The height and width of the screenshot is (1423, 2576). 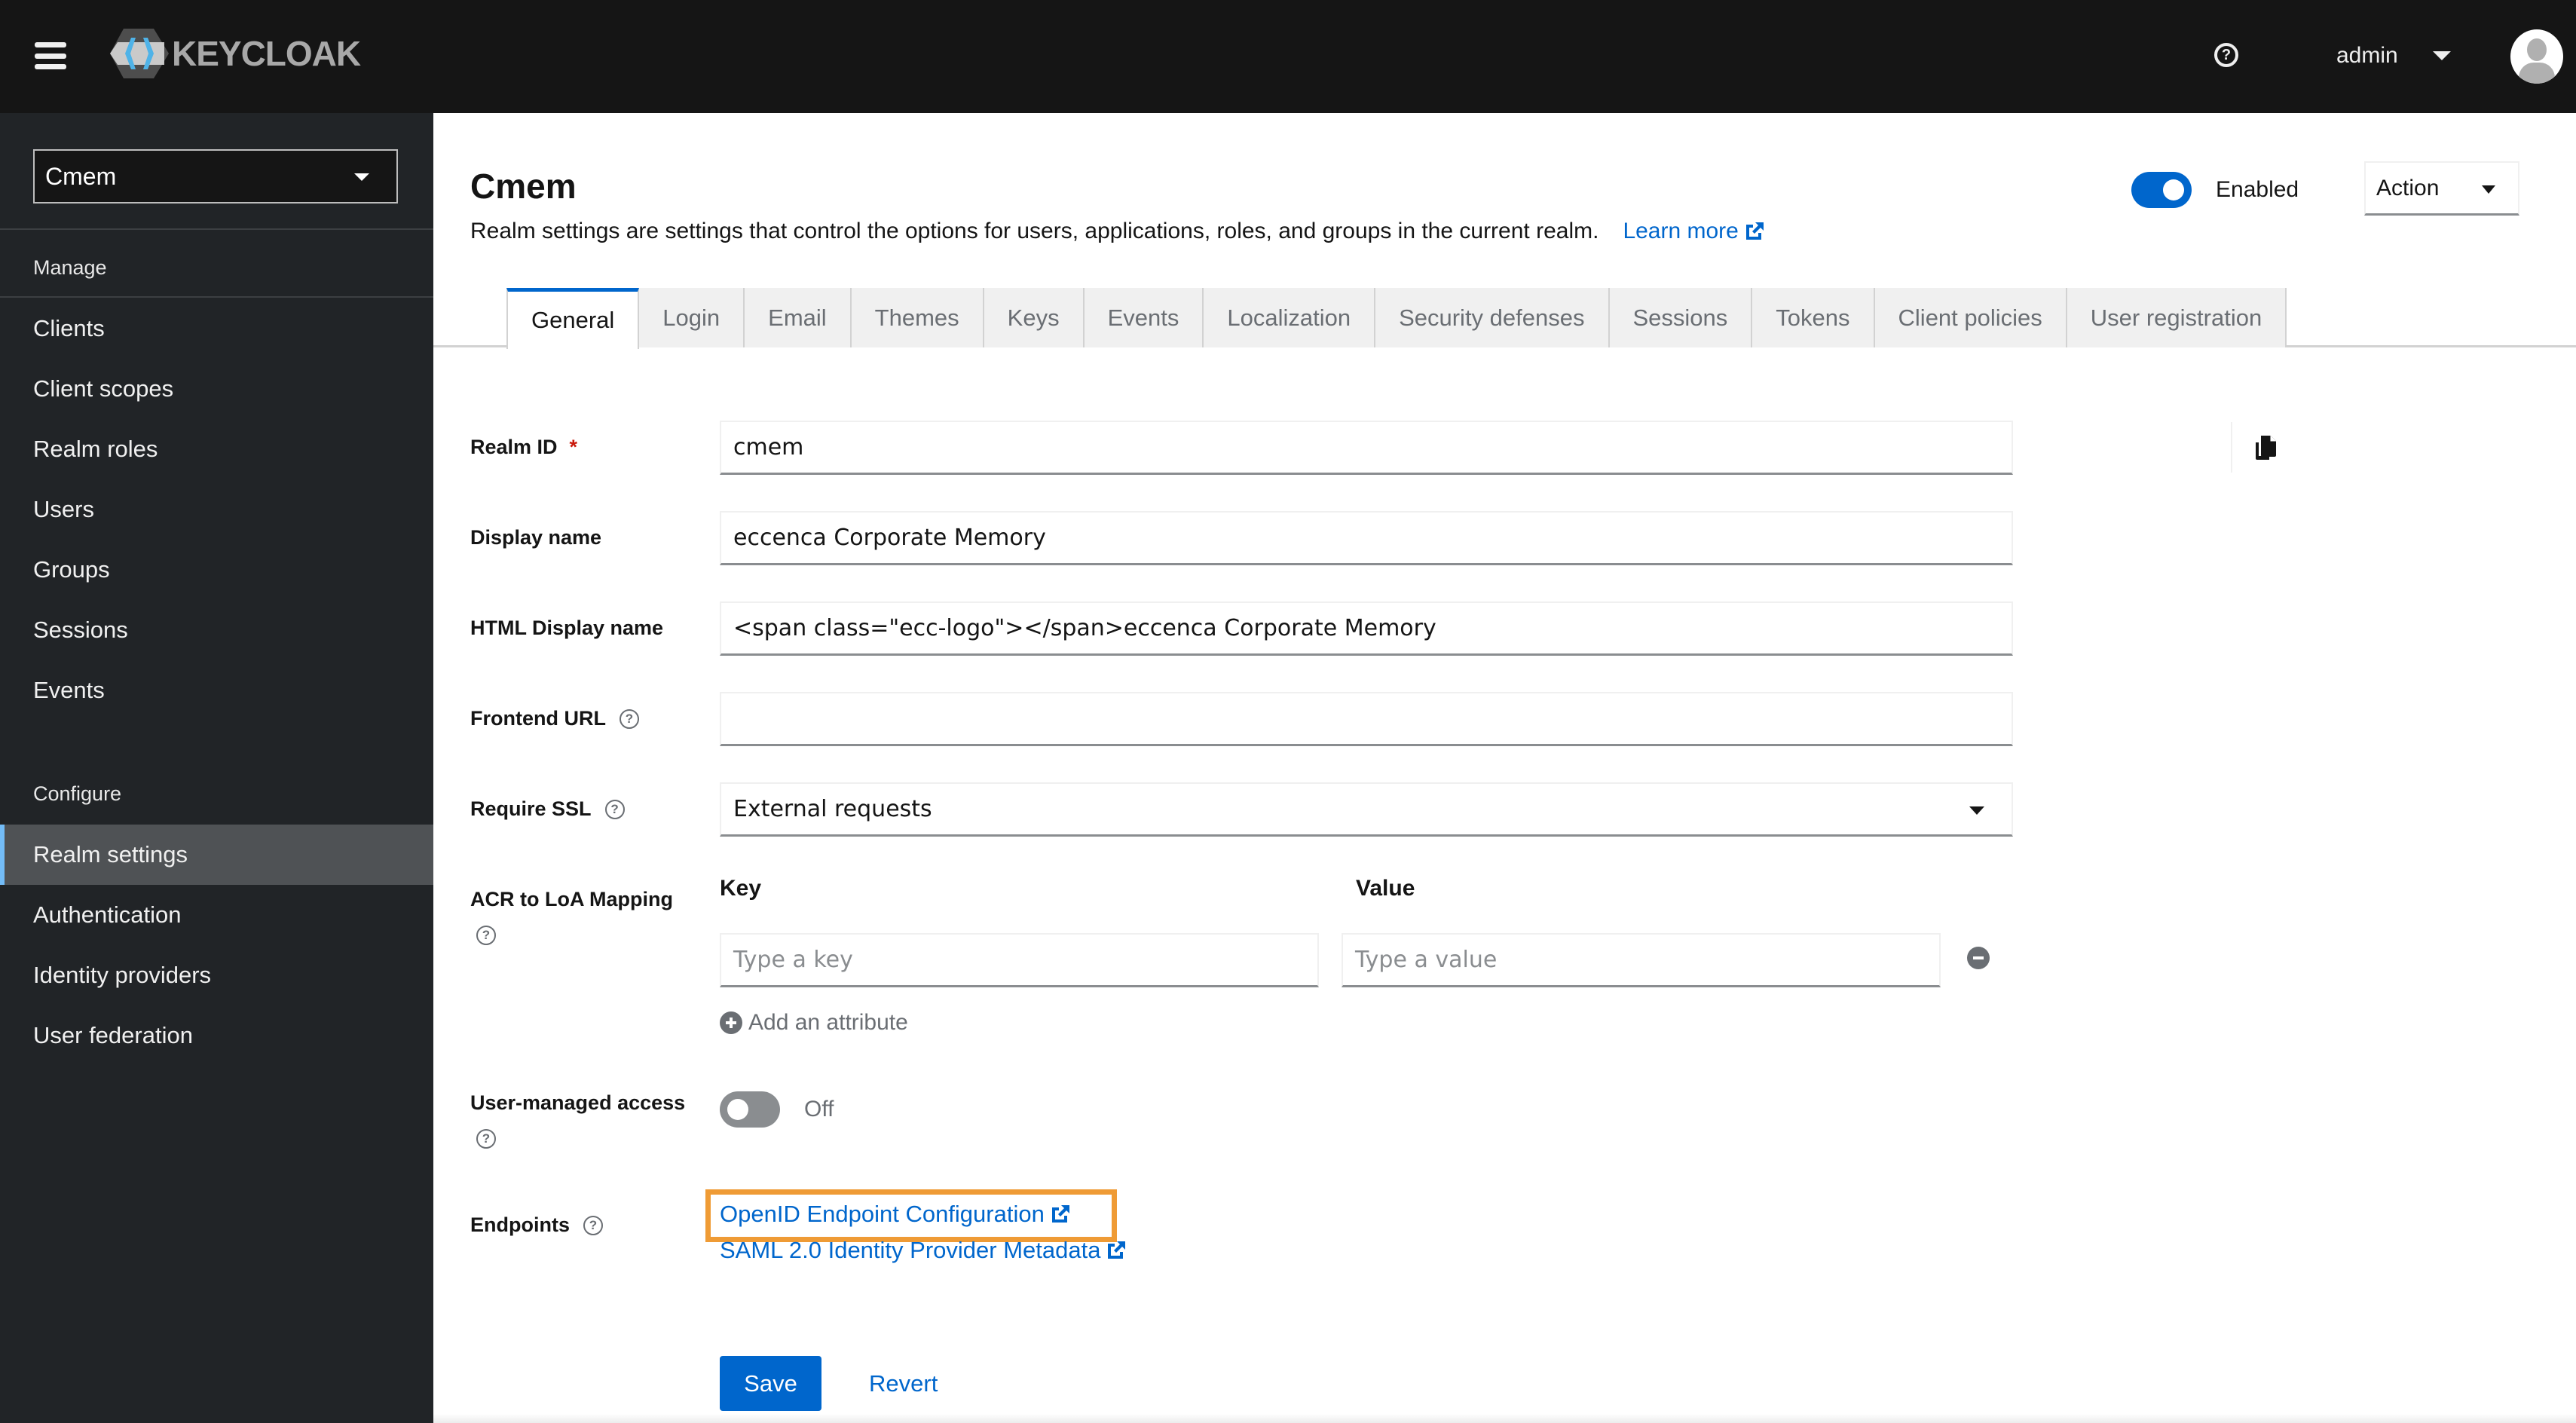 What do you see at coordinates (216, 449) in the screenshot?
I see `sidebar-item-realm-roles: Realm roles` at bounding box center [216, 449].